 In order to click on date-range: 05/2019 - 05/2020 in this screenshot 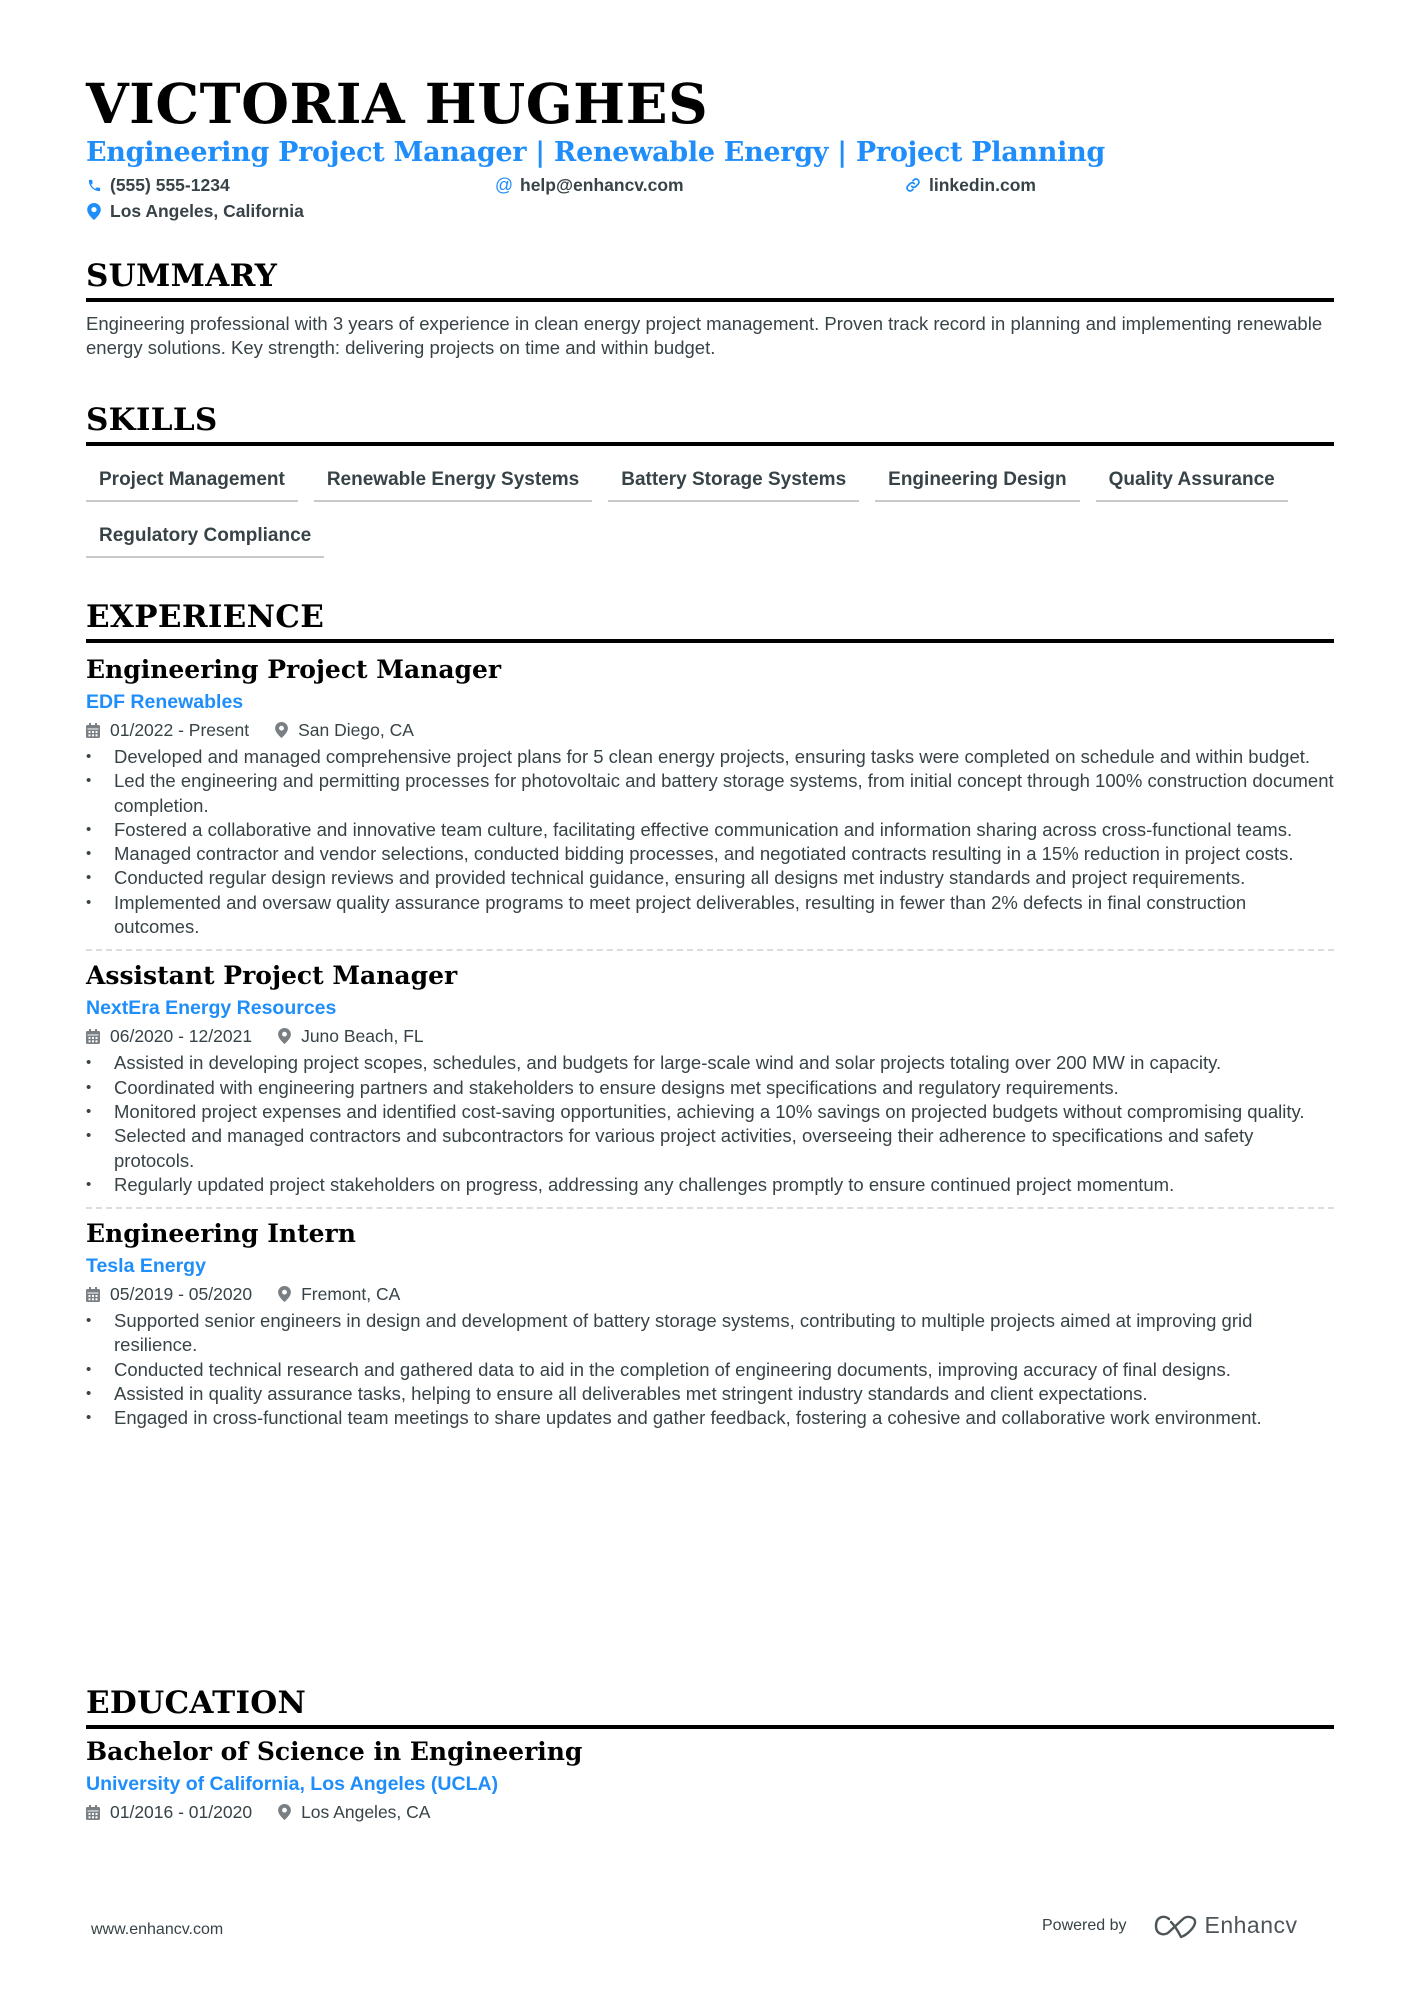, I will do `click(169, 1294)`.